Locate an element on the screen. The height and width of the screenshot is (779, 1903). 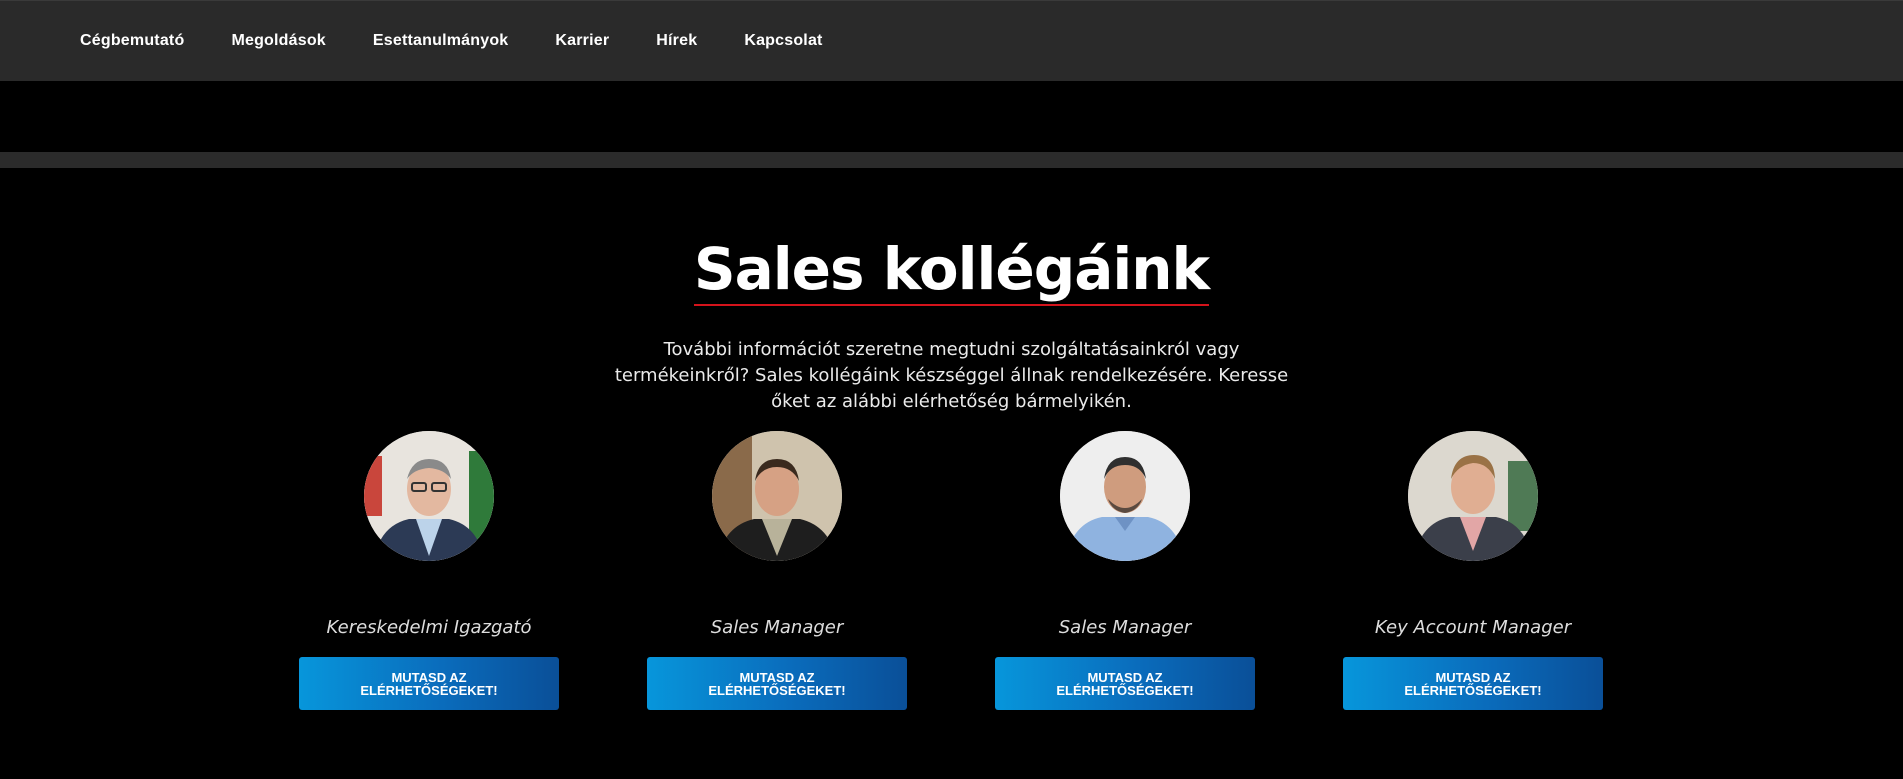
nav-item-karrier: Karrier is located at coordinates (582, 41).